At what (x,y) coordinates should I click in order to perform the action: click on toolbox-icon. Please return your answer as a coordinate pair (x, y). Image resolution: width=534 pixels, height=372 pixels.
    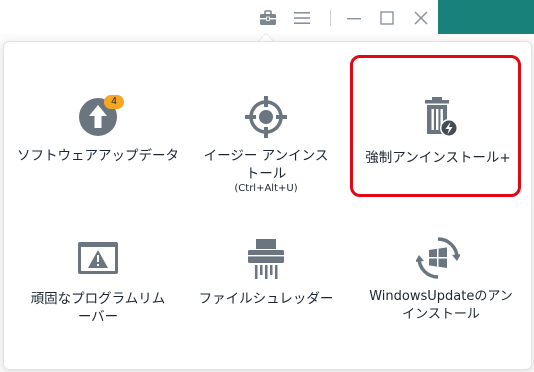
    Looking at the image, I should click on (268, 17).